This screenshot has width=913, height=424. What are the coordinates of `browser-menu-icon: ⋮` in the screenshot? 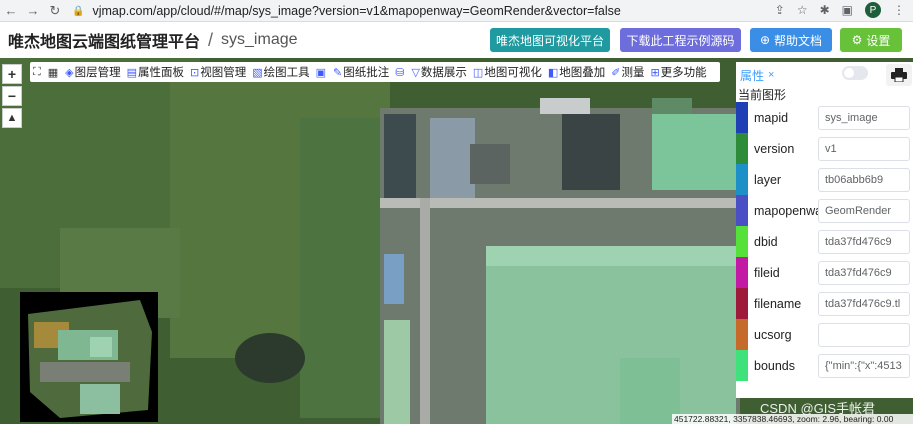 It's located at (899, 10).